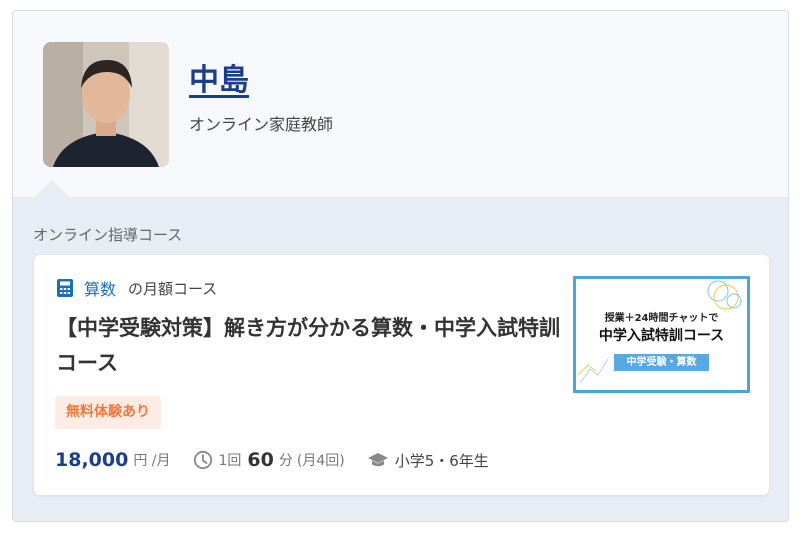  I want to click on section-label: オンライン指導コース, so click(108, 235).